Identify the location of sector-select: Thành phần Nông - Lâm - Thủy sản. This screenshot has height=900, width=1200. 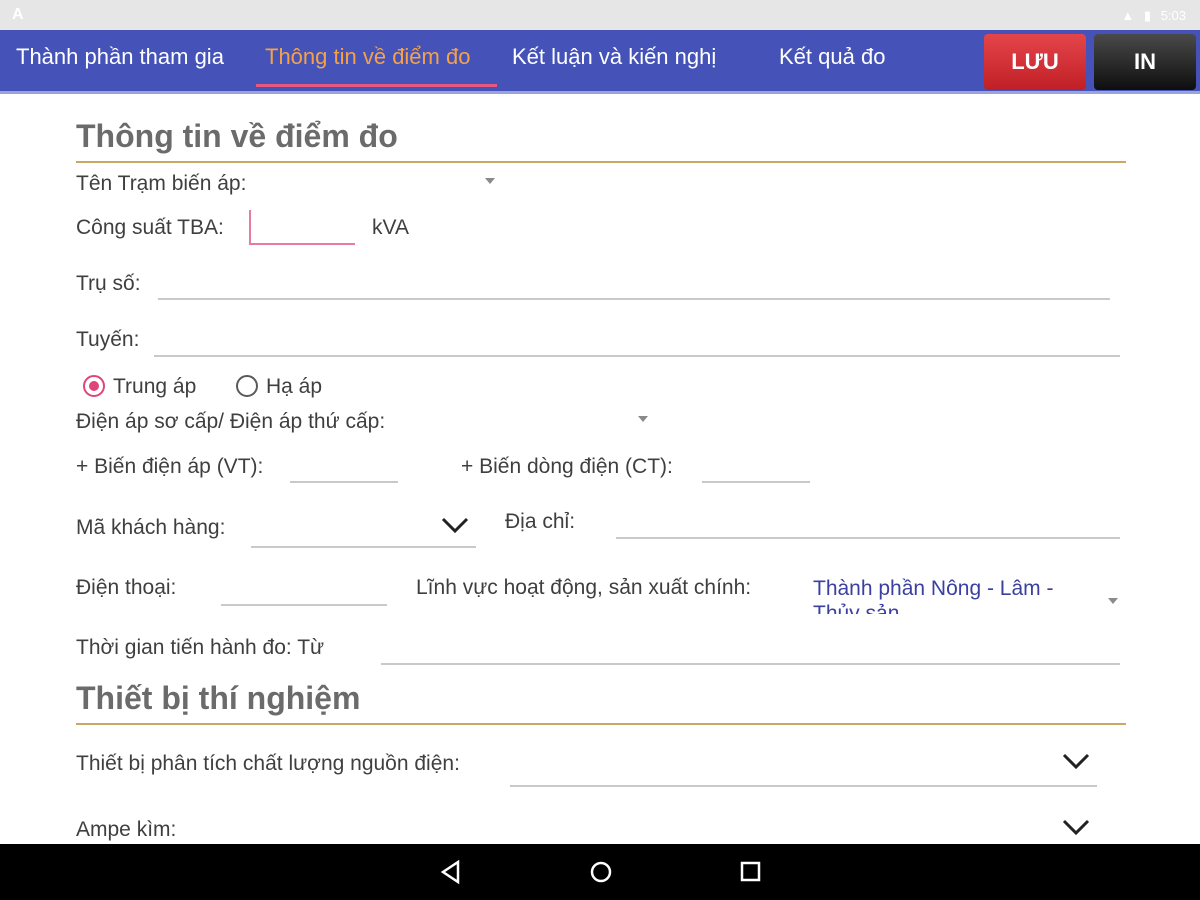
(953, 594).